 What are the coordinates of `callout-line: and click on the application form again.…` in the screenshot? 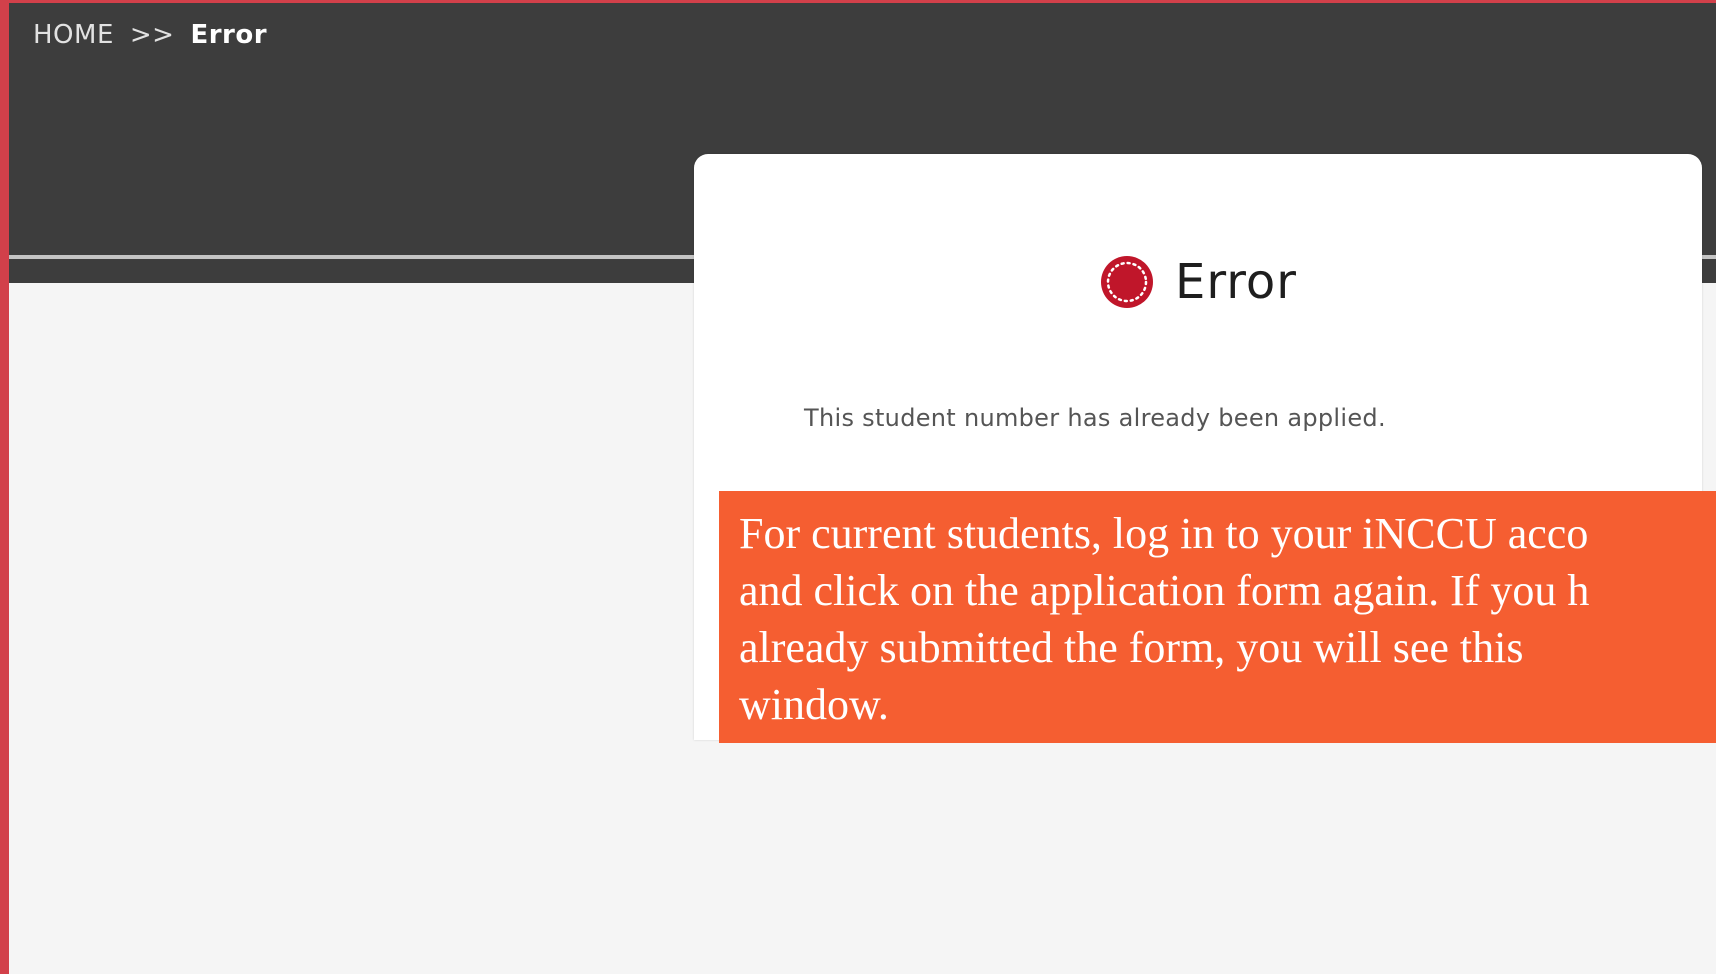 It's located at (1164, 590).